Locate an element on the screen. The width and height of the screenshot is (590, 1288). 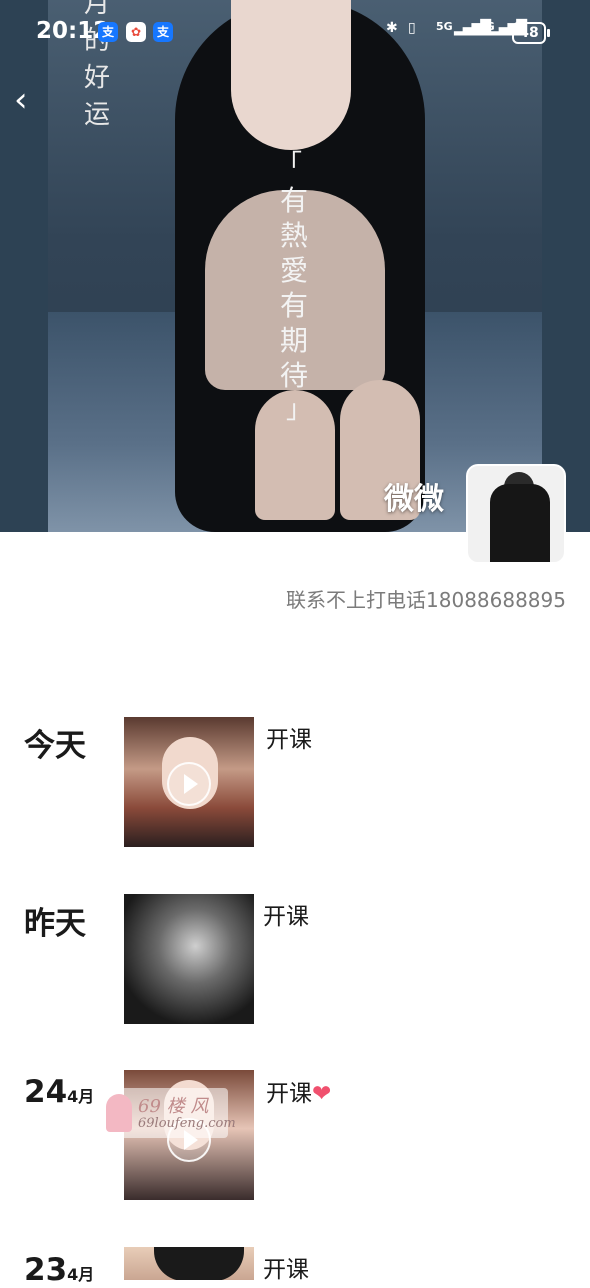
avatar-body is located at coordinates (520, 523).